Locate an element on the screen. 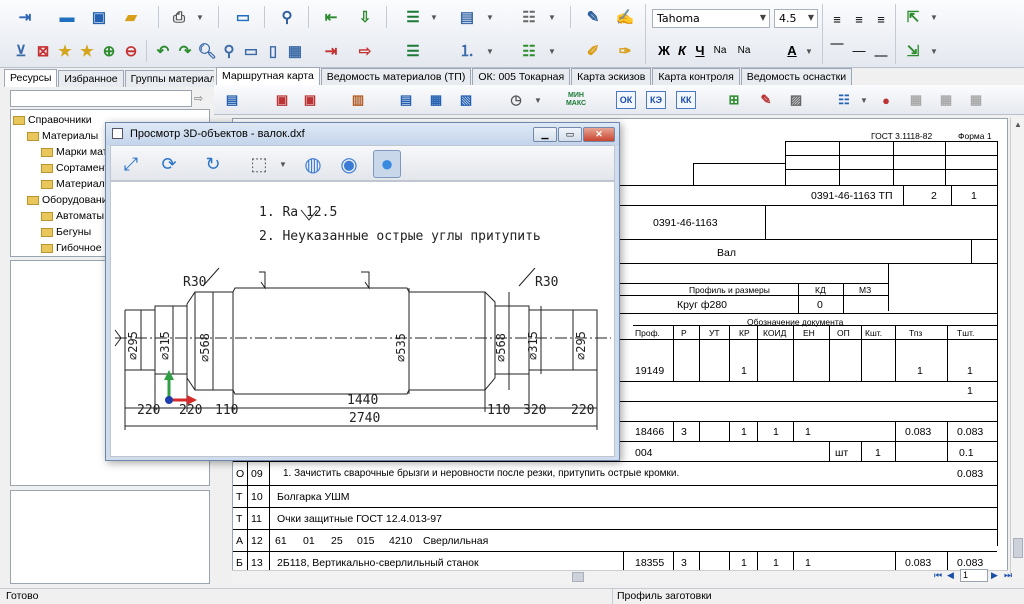 The height and width of the screenshot is (604, 1024). ok-button: ОК is located at coordinates (626, 100).